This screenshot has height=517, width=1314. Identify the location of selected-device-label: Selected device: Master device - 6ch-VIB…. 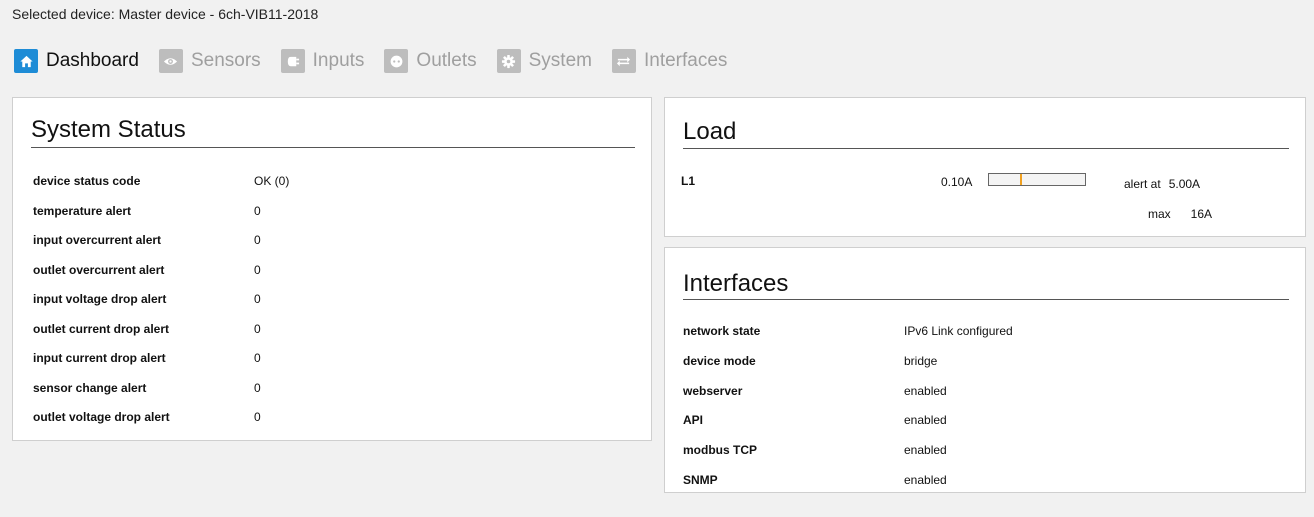
(165, 14).